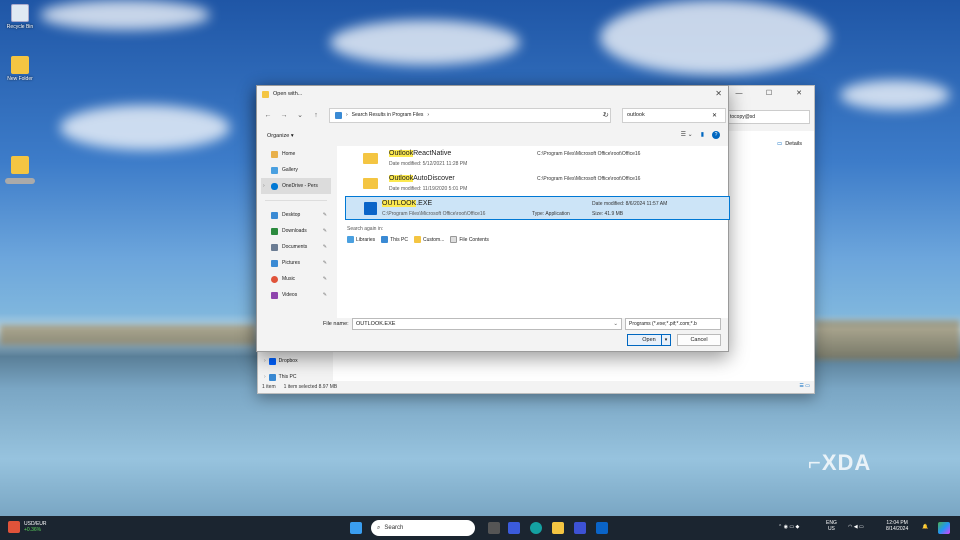  What do you see at coordinates (551, 214) in the screenshot?
I see `file-type: Type: Application` at bounding box center [551, 214].